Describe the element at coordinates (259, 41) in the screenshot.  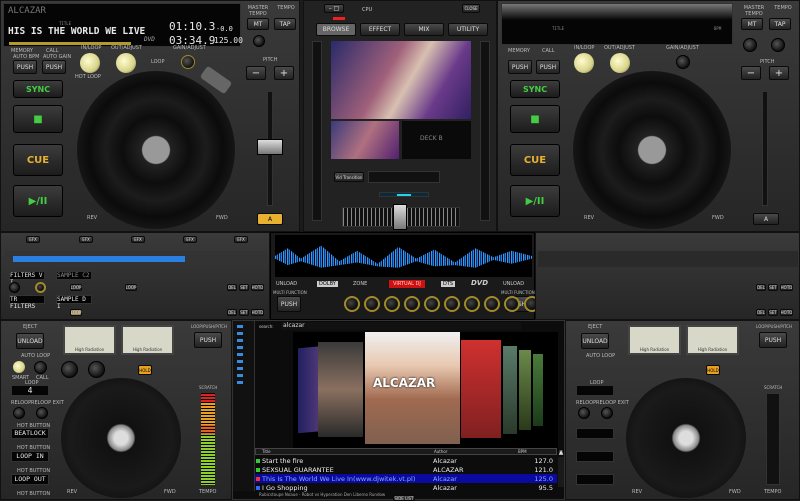
I see `tempo-knob` at that location.